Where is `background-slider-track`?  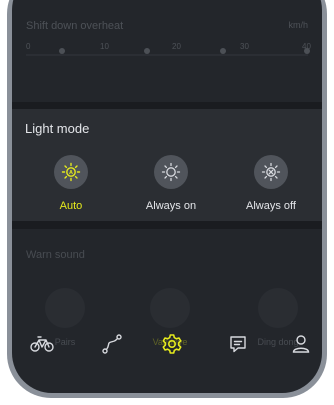
background-slider-track is located at coordinates (167, 55).